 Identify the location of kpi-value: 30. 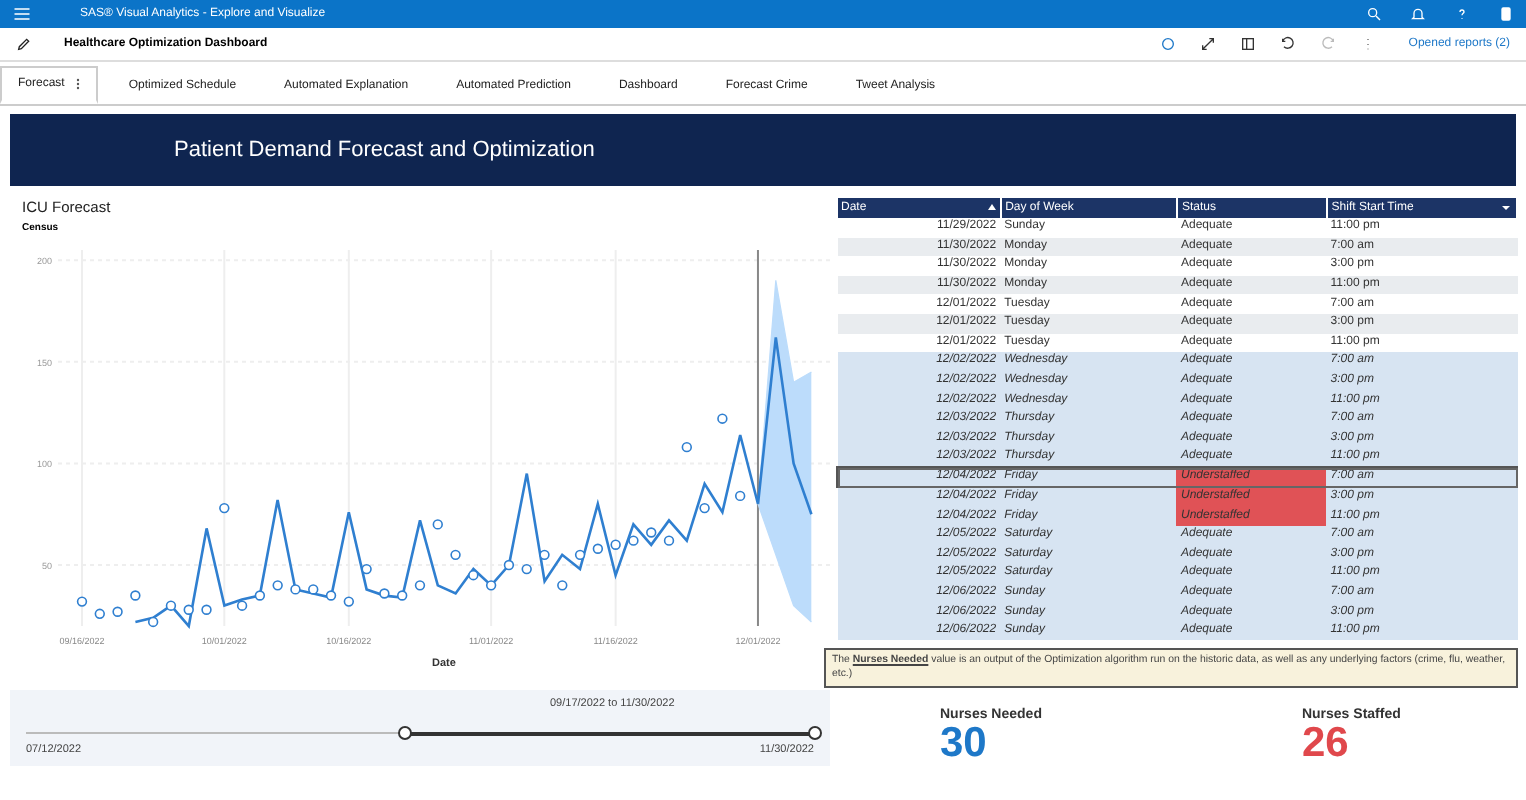
(964, 744).